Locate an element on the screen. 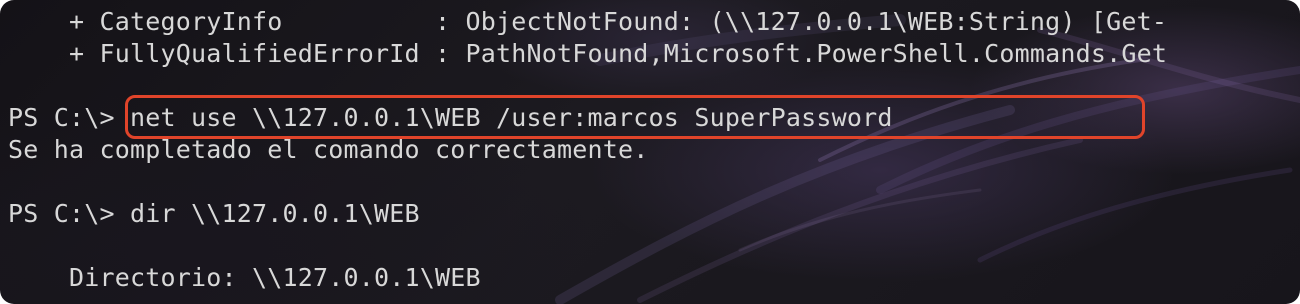 The height and width of the screenshot is (304, 1300). command-highlight-box is located at coordinates (635, 117).